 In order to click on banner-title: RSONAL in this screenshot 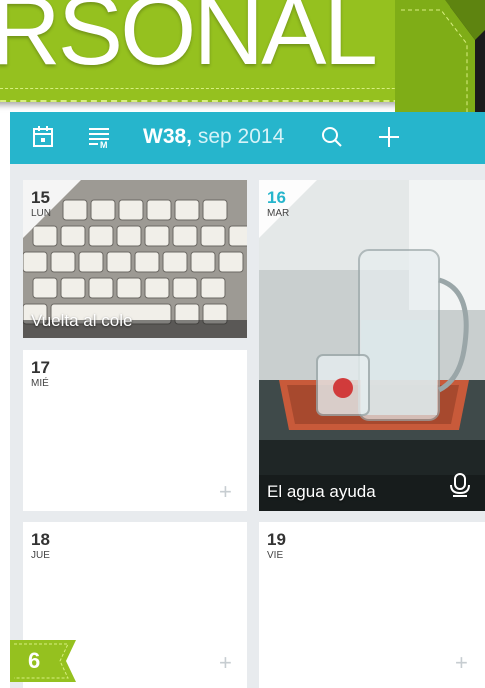, I will do `click(189, 40)`.